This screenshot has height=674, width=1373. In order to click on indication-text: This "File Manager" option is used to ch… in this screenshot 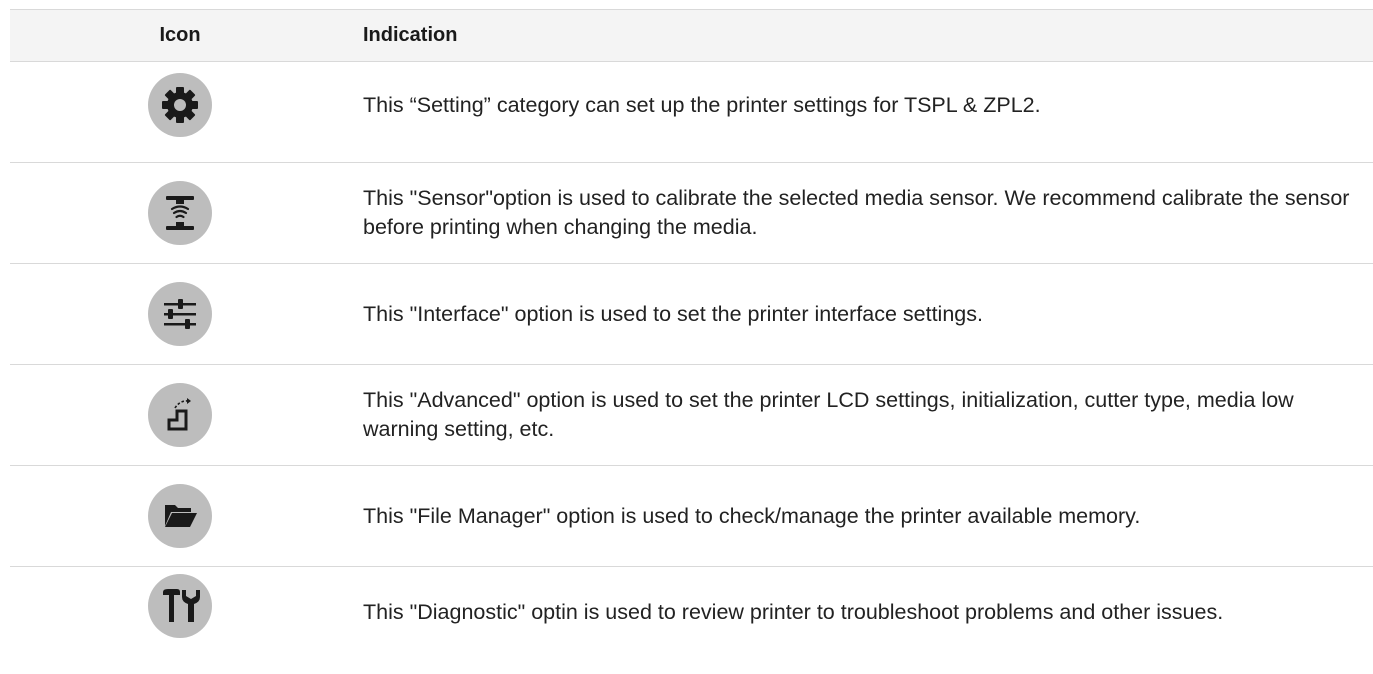, I will do `click(752, 515)`.